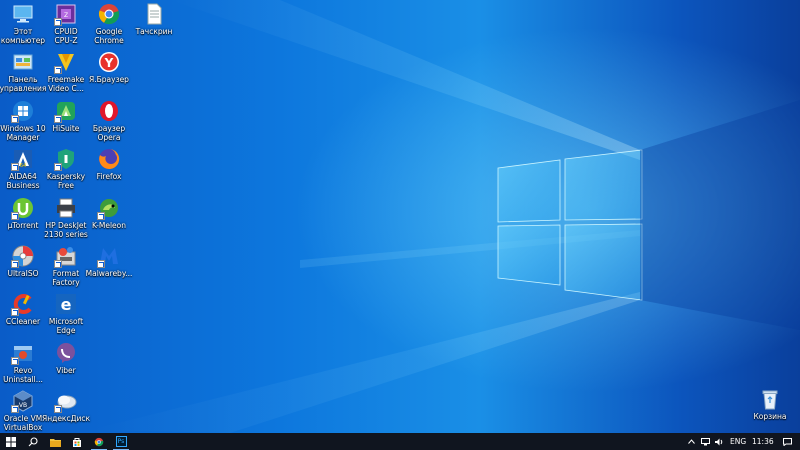  Describe the element at coordinates (66, 128) in the screenshot. I see `desktop-icon-label: HiSuite` at that location.